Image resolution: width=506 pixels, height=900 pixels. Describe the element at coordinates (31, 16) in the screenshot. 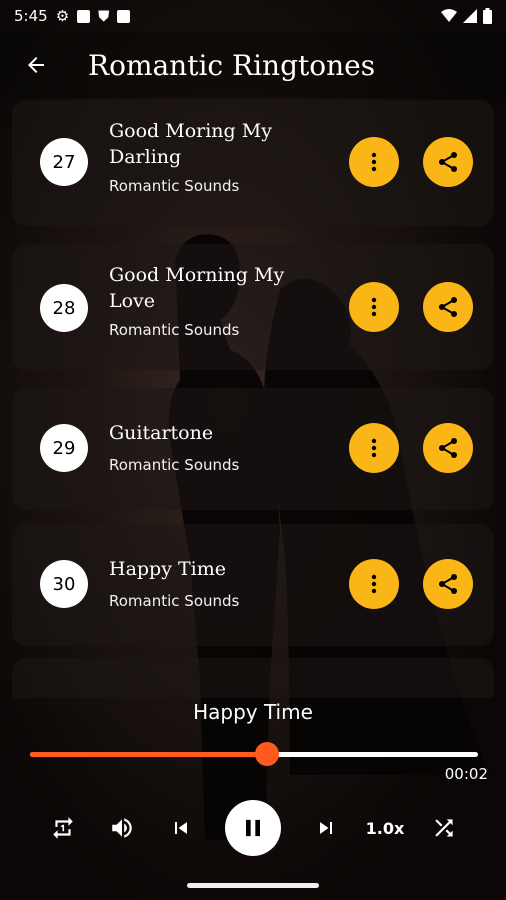

I see `clock: 5:45` at that location.